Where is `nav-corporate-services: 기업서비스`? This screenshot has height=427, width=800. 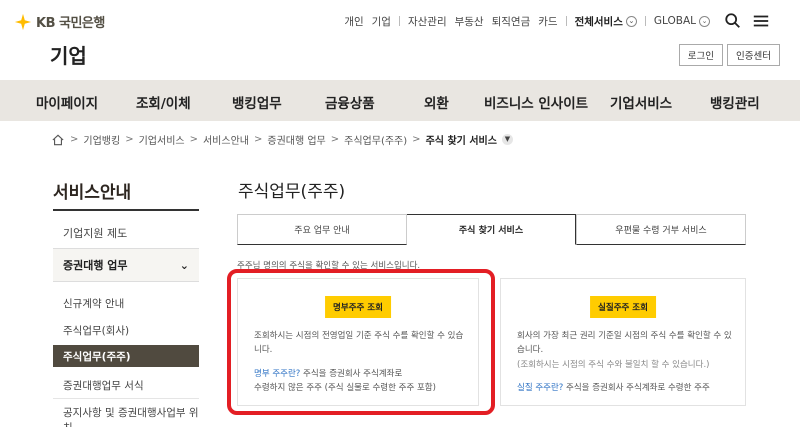
nav-corporate-services: 기업서비스 is located at coordinates (641, 102).